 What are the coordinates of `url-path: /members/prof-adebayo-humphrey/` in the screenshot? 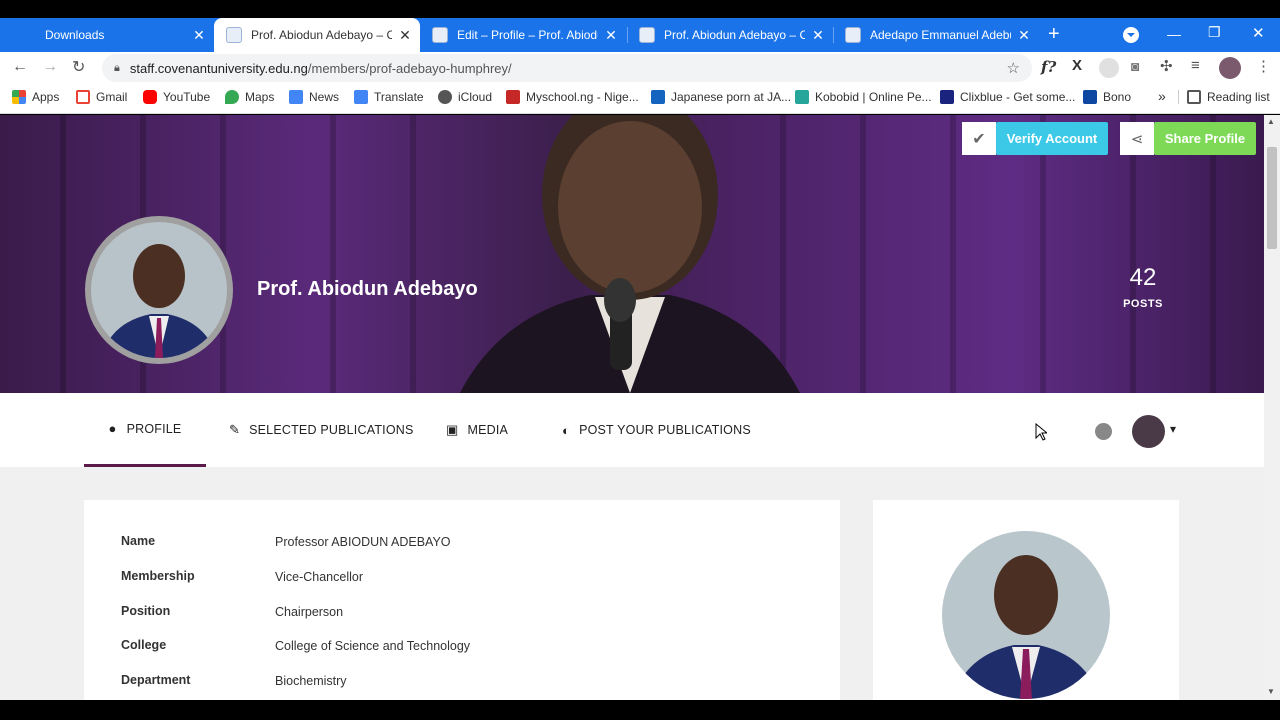 It's located at (409, 68).